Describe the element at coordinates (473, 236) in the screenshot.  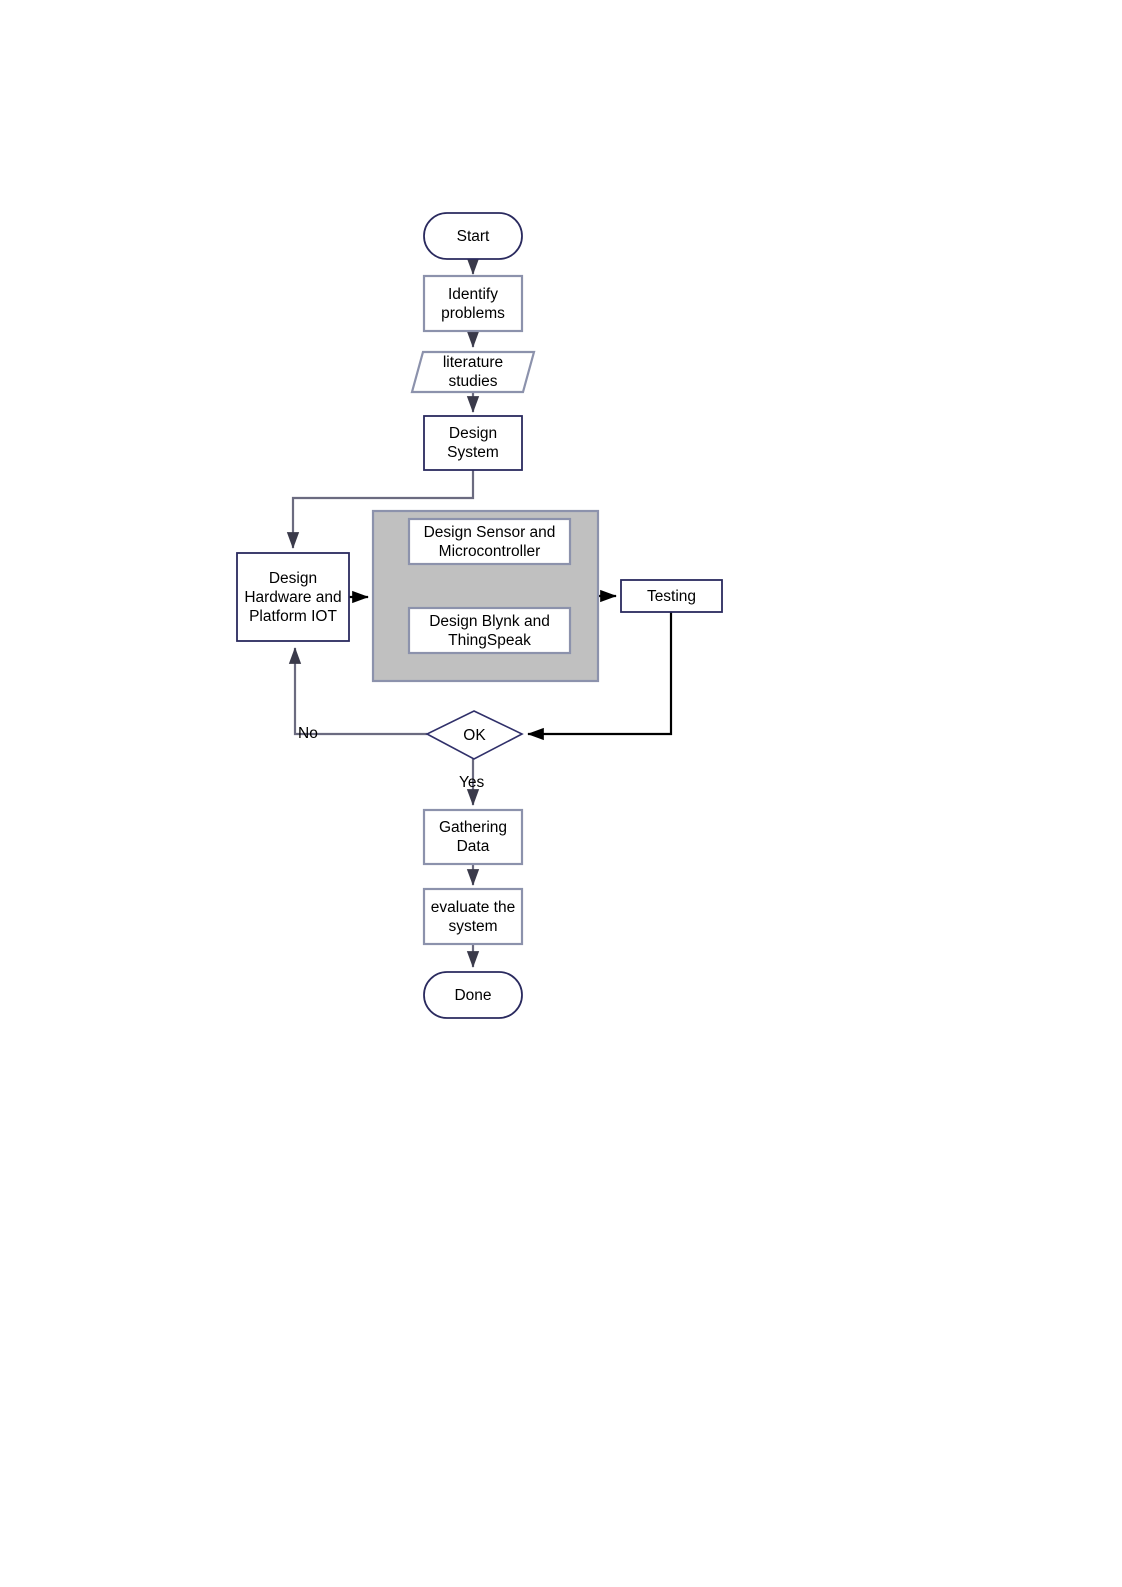
I see `node-start` at that location.